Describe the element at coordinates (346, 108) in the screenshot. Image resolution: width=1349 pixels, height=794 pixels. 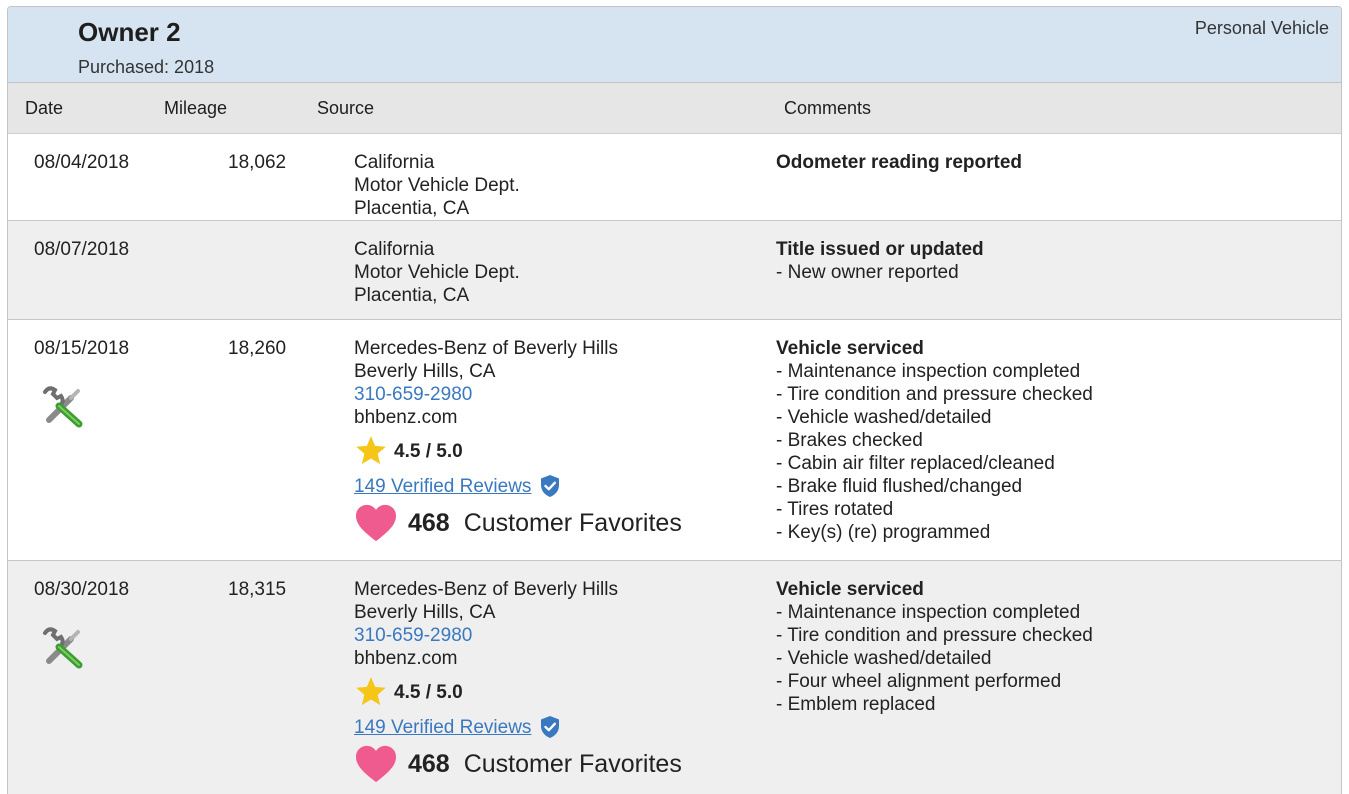
I see `column-source: Source` at that location.